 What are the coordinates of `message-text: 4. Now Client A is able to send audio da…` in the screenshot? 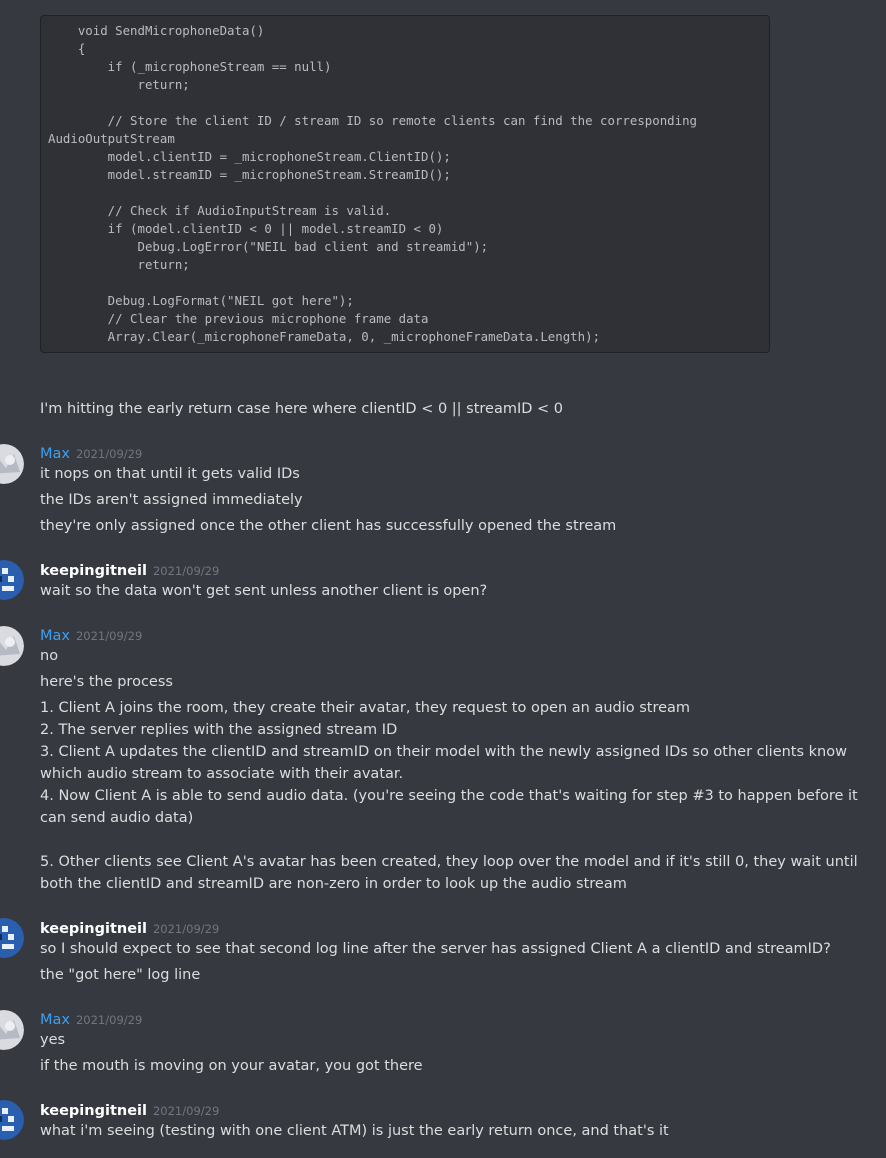 It's located at (449, 807).